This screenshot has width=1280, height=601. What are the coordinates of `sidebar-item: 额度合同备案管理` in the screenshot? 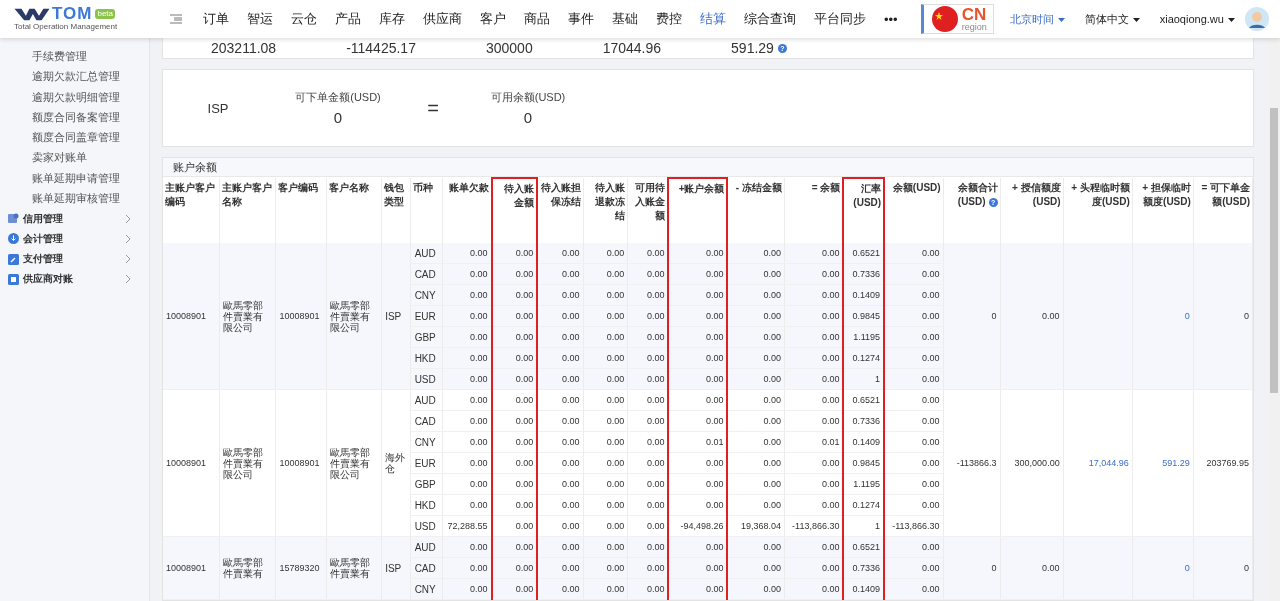 It's located at (74, 117).